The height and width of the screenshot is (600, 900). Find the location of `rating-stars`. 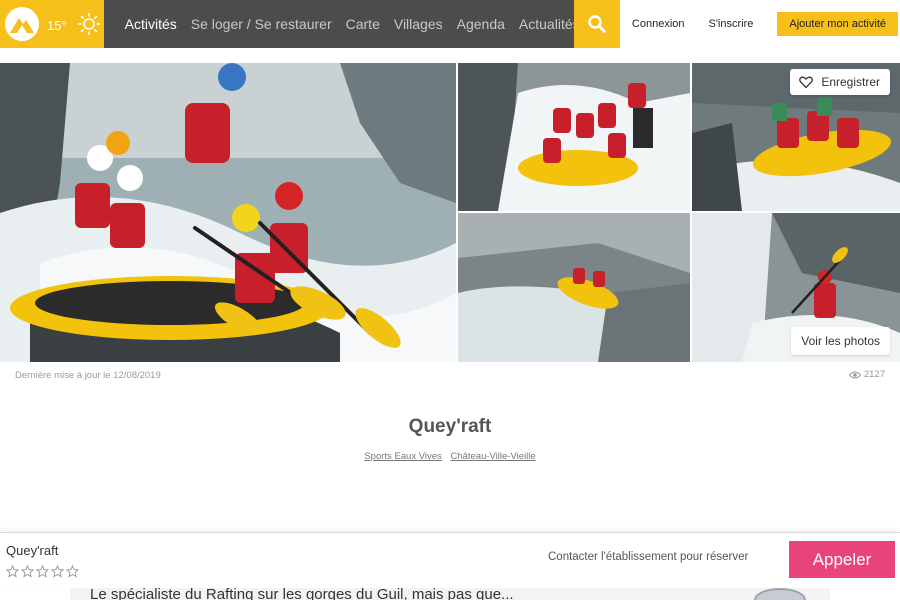

rating-stars is located at coordinates (43, 571).